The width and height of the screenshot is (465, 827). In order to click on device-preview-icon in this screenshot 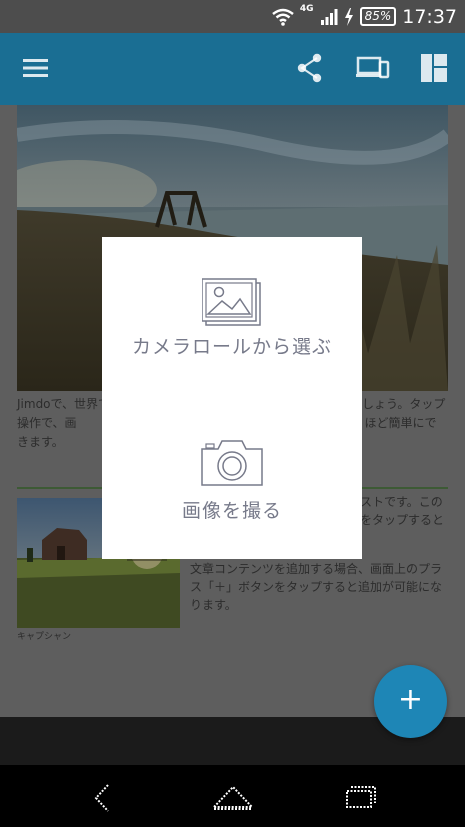, I will do `click(373, 68)`.